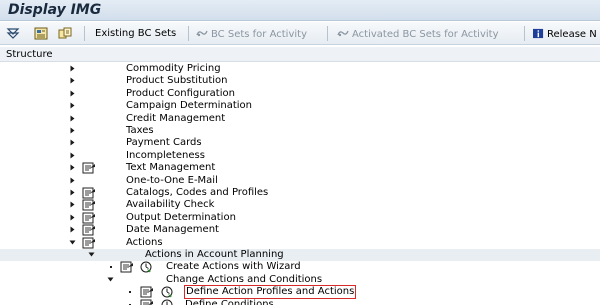 The image size is (600, 305). I want to click on existing-bc-sets-button: Existing BC Sets, so click(135, 33).